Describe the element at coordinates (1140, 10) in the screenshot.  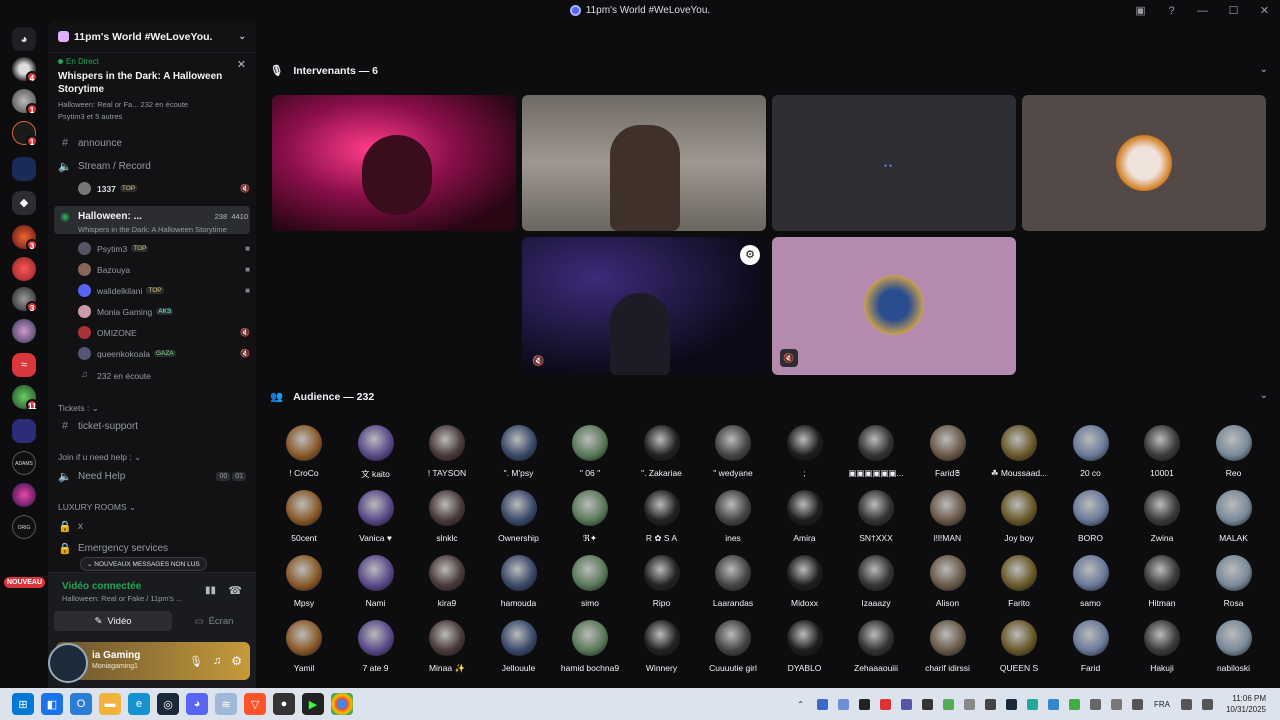
I see `inbox-icon: ▣` at that location.